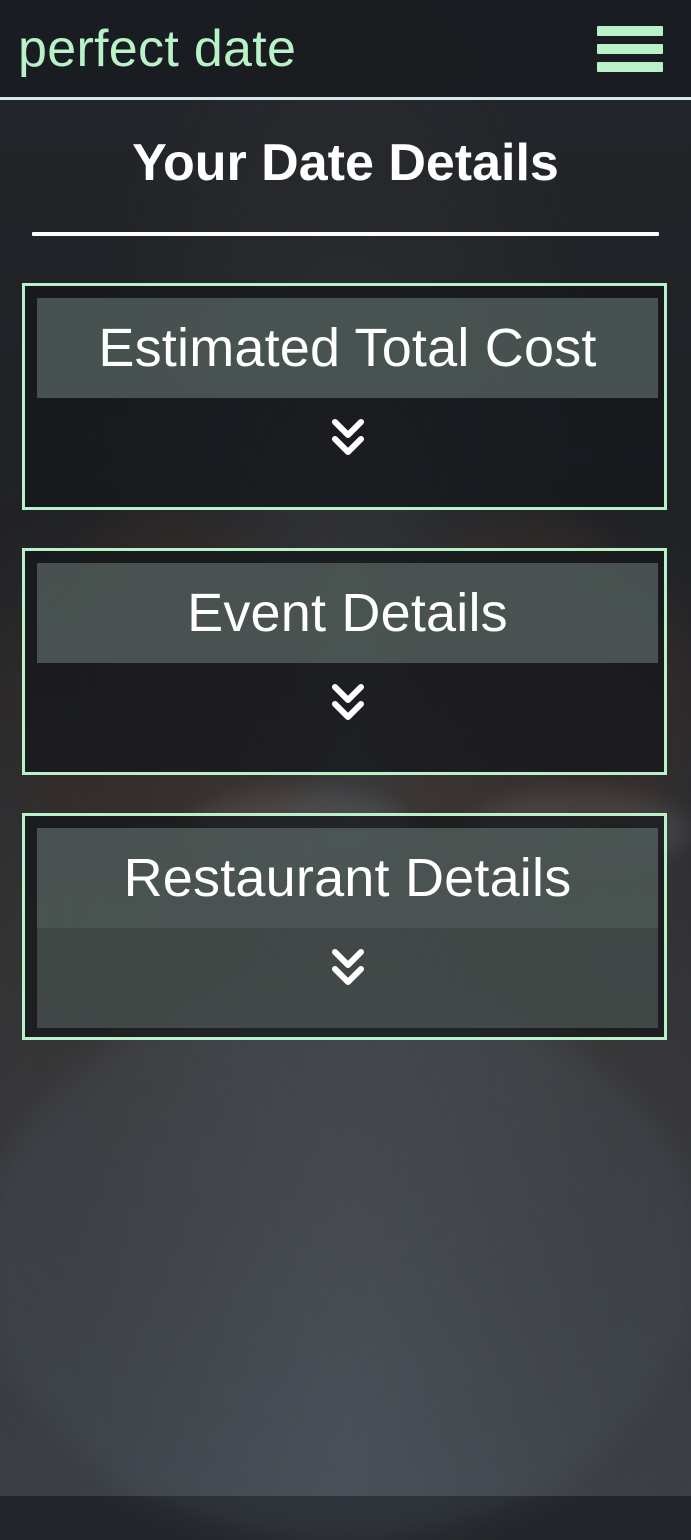 The image size is (691, 1540). I want to click on panel-header: Restaurant Details, so click(347, 878).